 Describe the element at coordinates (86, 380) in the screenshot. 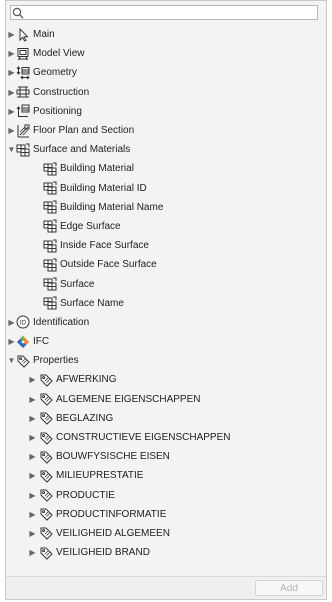

I see `tree-item-label: AFWERKING` at that location.